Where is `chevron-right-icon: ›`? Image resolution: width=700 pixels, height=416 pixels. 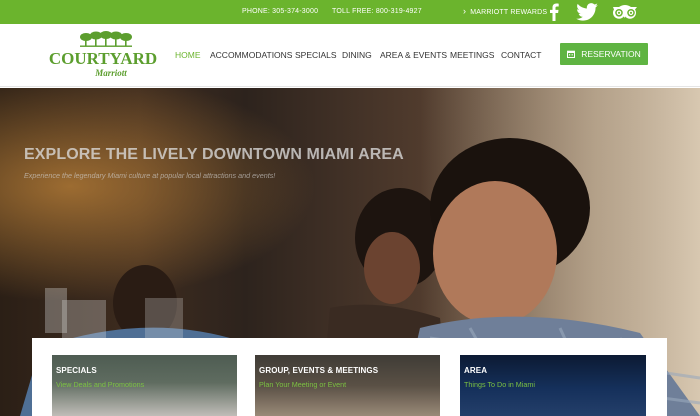
chevron-right-icon: › is located at coordinates (465, 11).